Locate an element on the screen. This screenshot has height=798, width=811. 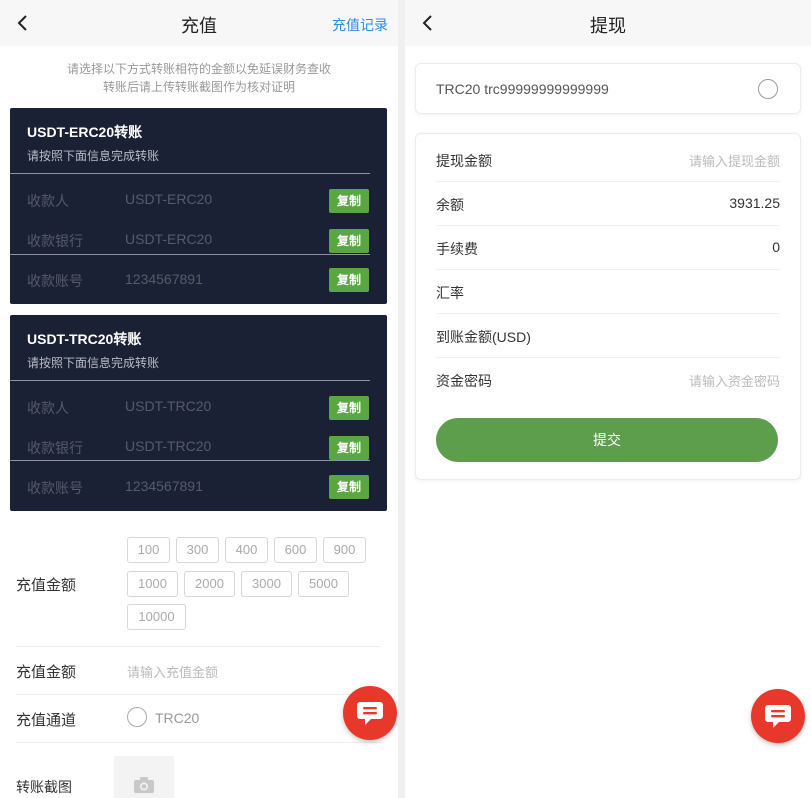
payee-value: USDT-TRC20 is located at coordinates (168, 406).